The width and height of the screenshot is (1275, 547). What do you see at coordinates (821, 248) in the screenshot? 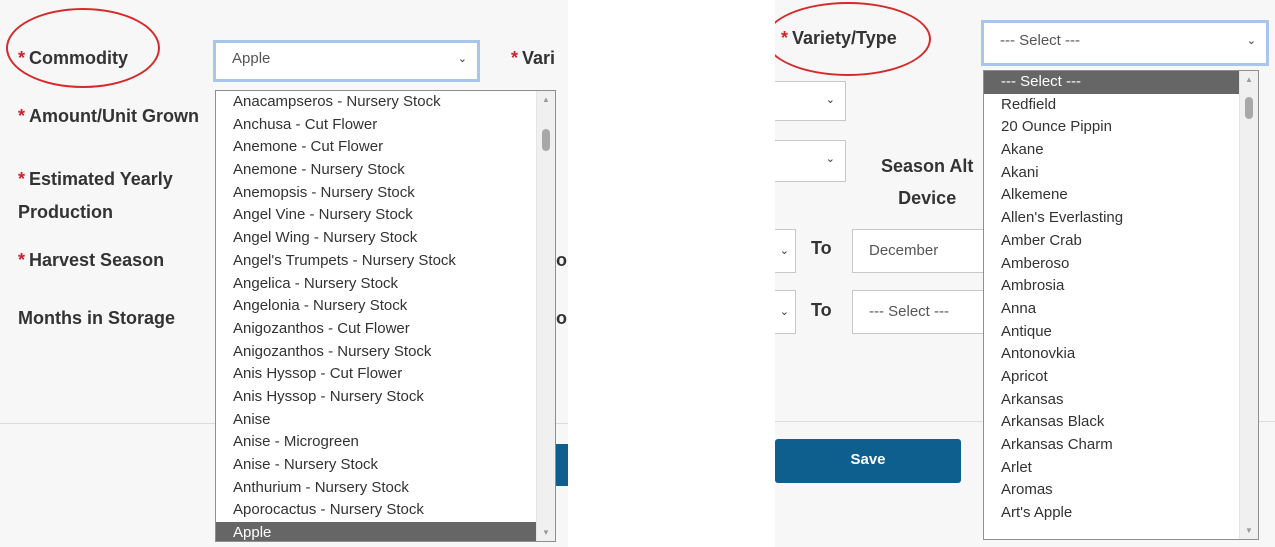
I see `harvest-to-label: To` at bounding box center [821, 248].